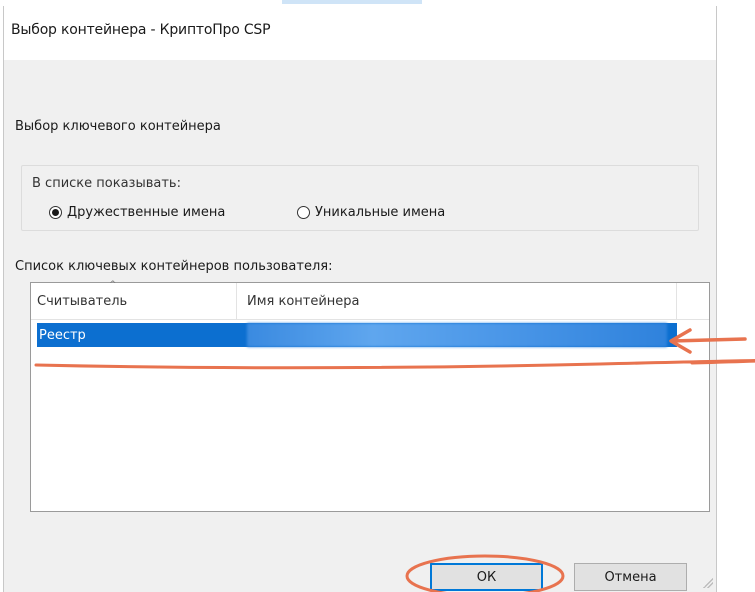  Describe the element at coordinates (55, 212) in the screenshot. I see `radio-selected-icon` at that location.